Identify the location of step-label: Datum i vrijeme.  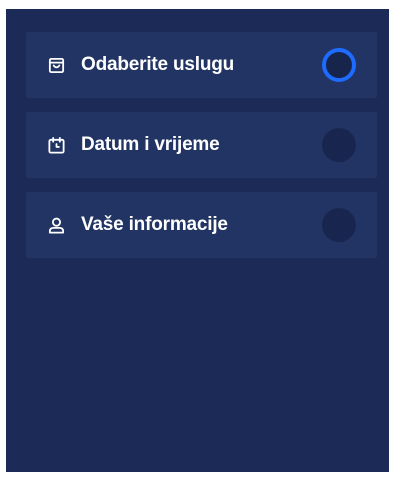
(150, 144).